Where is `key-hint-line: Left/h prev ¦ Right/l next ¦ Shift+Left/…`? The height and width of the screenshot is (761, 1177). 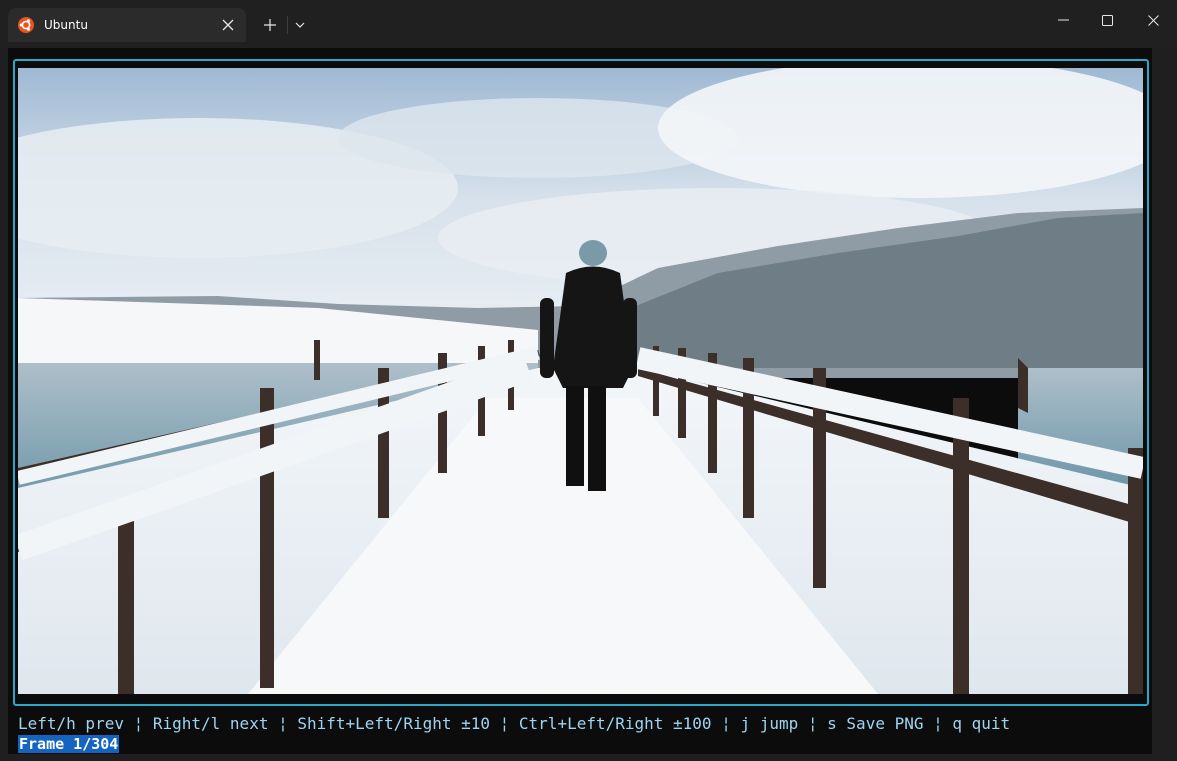
key-hint-line: Left/h prev ¦ Right/l next ¦ Shift+Left/… is located at coordinates (514, 723).